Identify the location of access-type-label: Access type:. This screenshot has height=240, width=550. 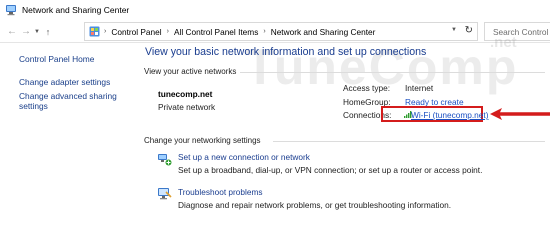
(367, 88).